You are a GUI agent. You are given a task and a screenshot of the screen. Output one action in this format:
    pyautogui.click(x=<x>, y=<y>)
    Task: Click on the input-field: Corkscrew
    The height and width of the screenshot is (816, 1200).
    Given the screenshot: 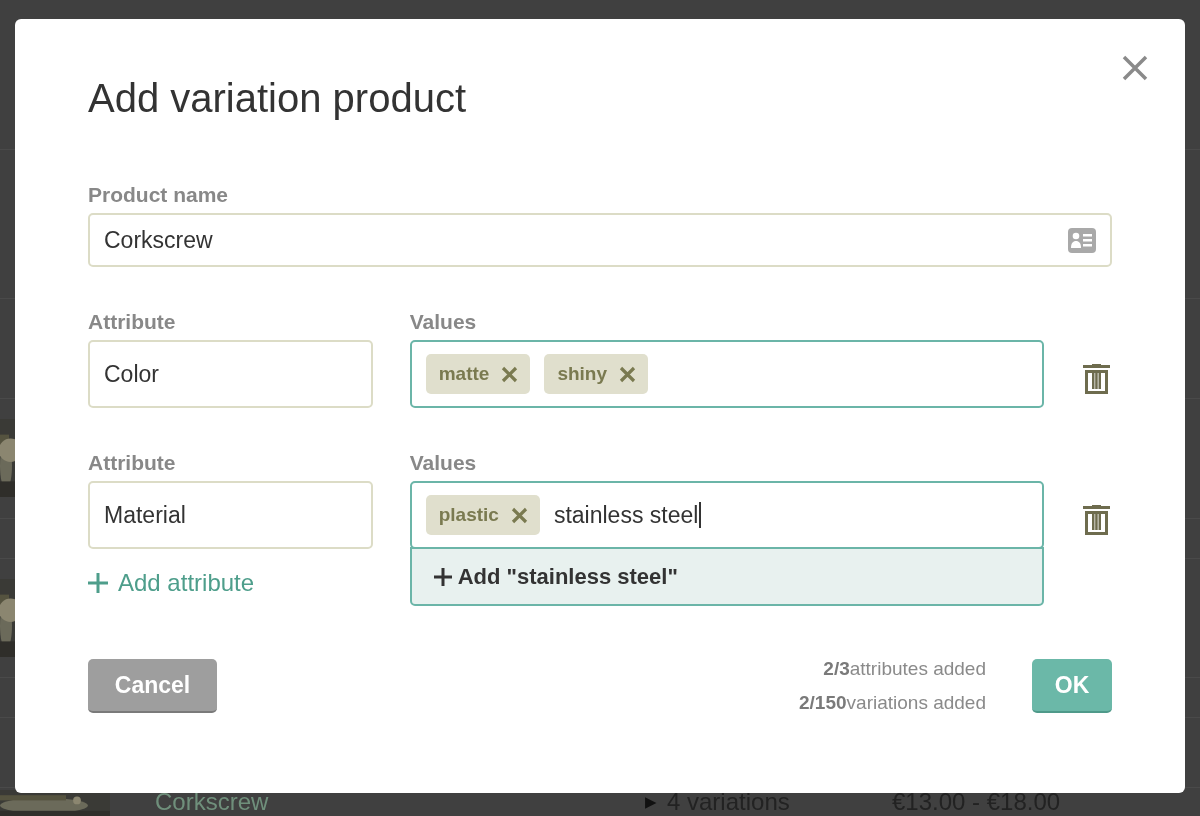 What is the action you would take?
    pyautogui.click(x=600, y=240)
    